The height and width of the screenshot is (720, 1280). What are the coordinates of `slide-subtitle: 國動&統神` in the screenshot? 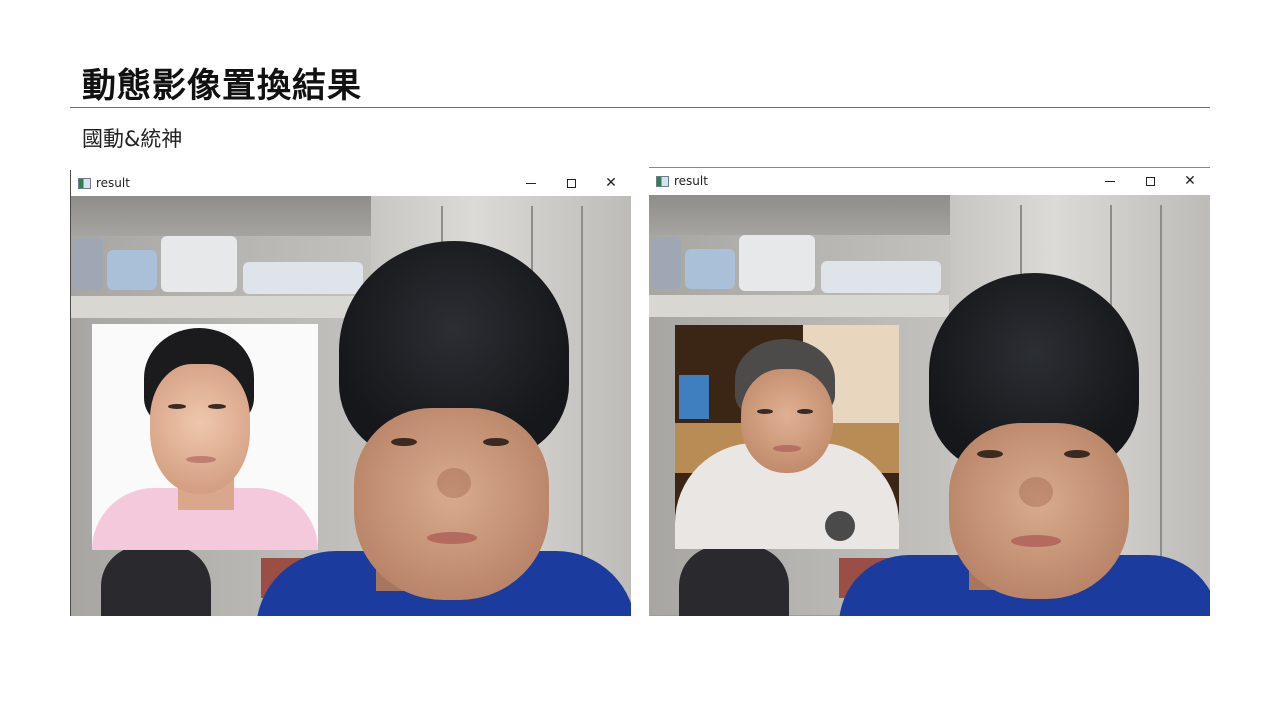 It's located at (132, 139).